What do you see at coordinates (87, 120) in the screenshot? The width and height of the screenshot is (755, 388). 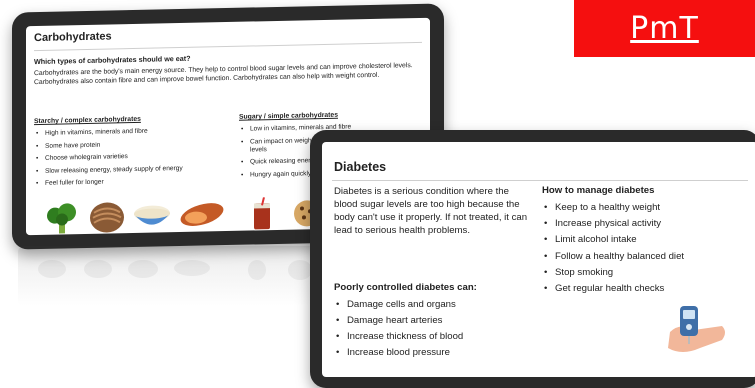 I see `starchy-heading: Starchy / complex carbohydrates` at bounding box center [87, 120].